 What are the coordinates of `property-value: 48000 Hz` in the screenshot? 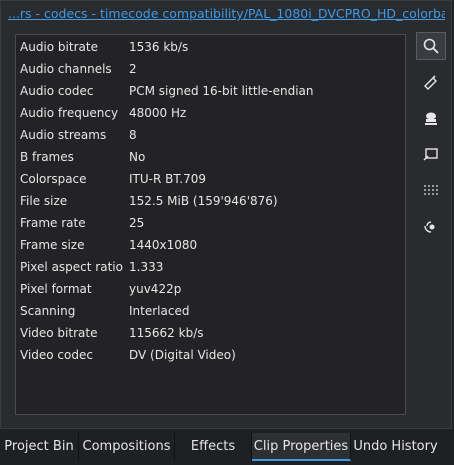 It's located at (158, 113).